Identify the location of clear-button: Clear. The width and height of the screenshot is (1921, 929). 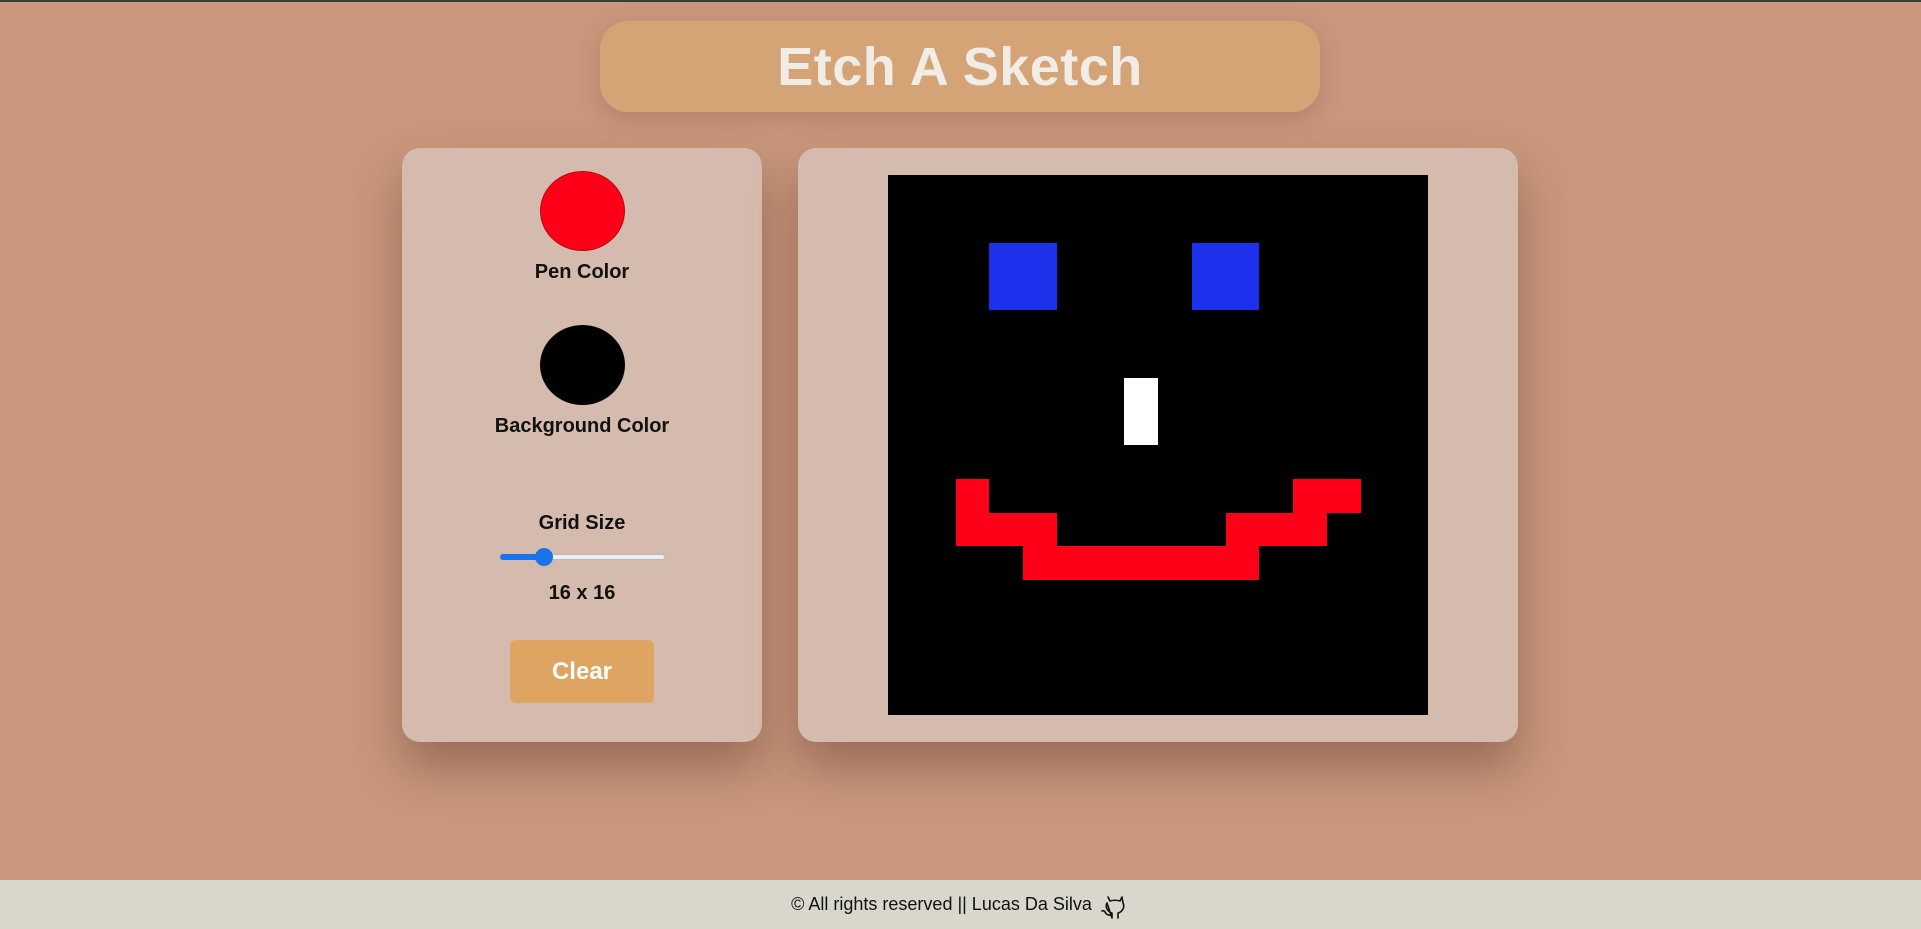
(582, 671).